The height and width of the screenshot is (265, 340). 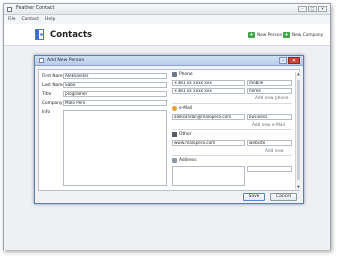 What do you see at coordinates (174, 74) in the screenshot?
I see `phone-icon` at bounding box center [174, 74].